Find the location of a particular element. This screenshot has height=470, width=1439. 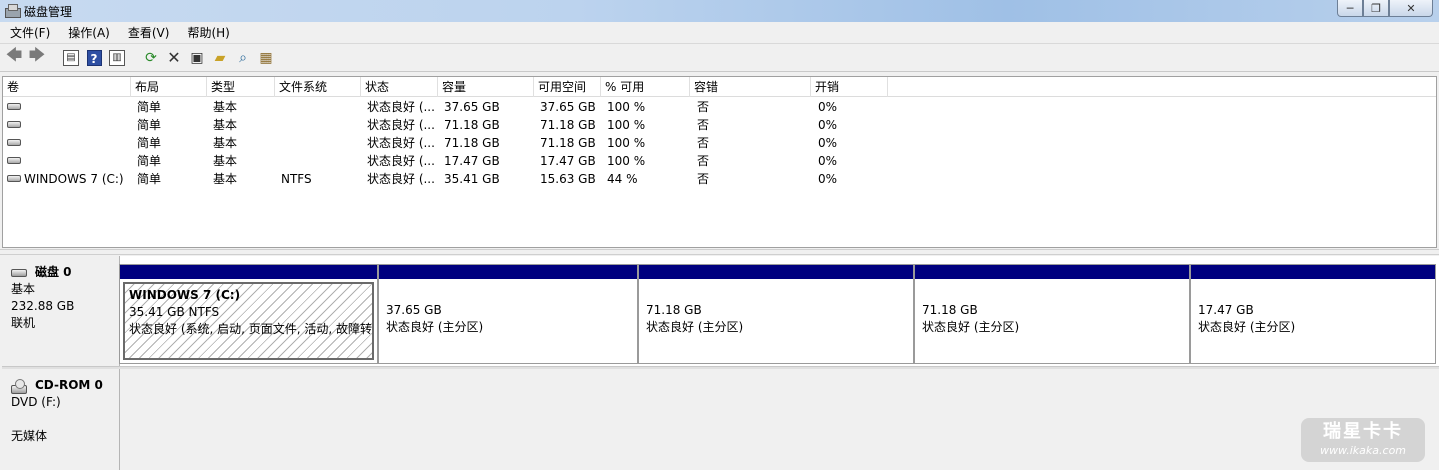

menu-view: 查看(V) is located at coordinates (148, 33).